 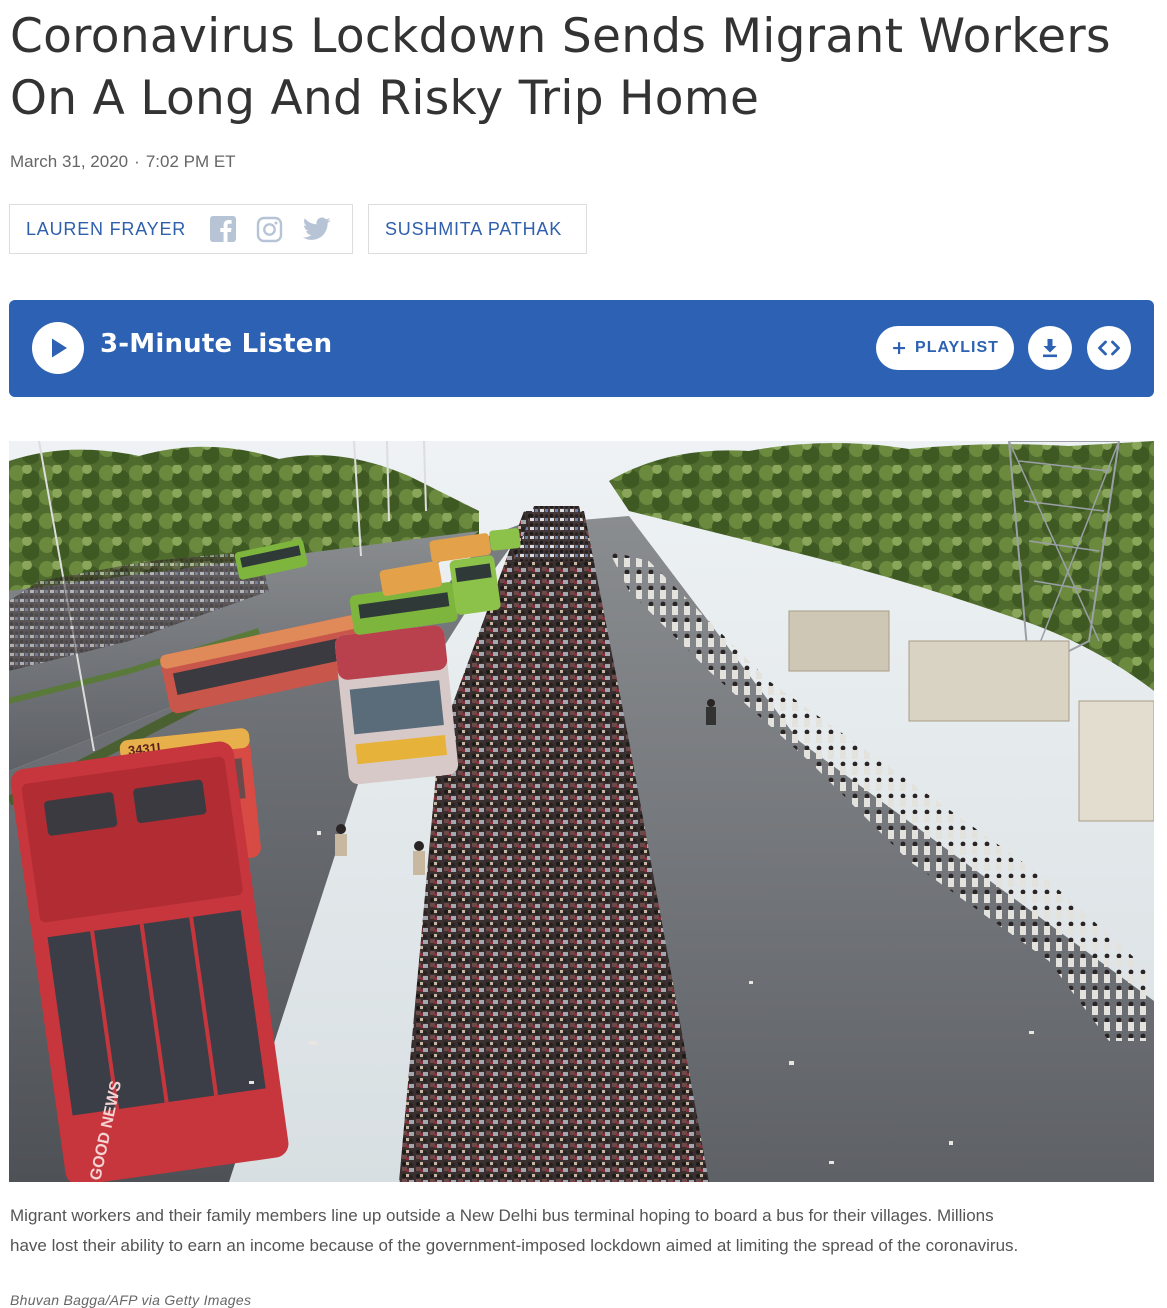 I want to click on article-time: 7:02 PM ET, so click(x=190, y=161).